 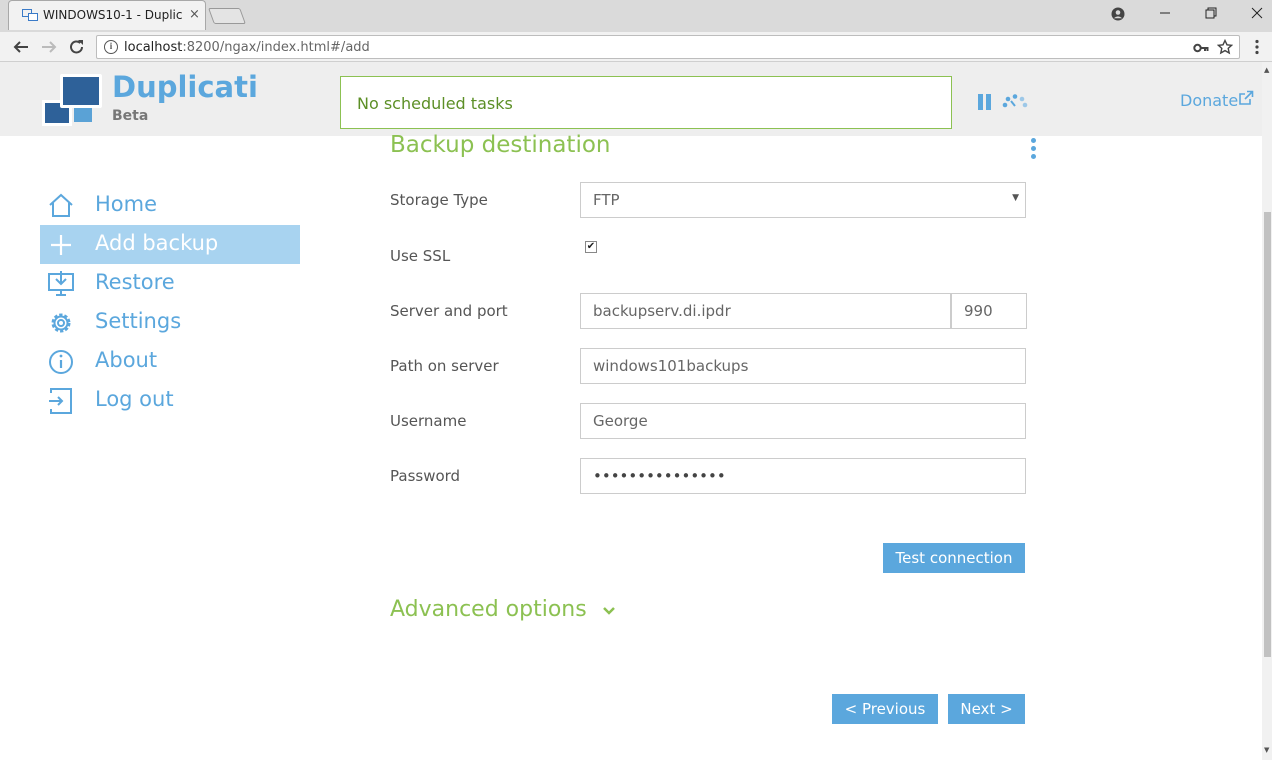 What do you see at coordinates (126, 204) in the screenshot?
I see `sidebar-item-label: Home` at bounding box center [126, 204].